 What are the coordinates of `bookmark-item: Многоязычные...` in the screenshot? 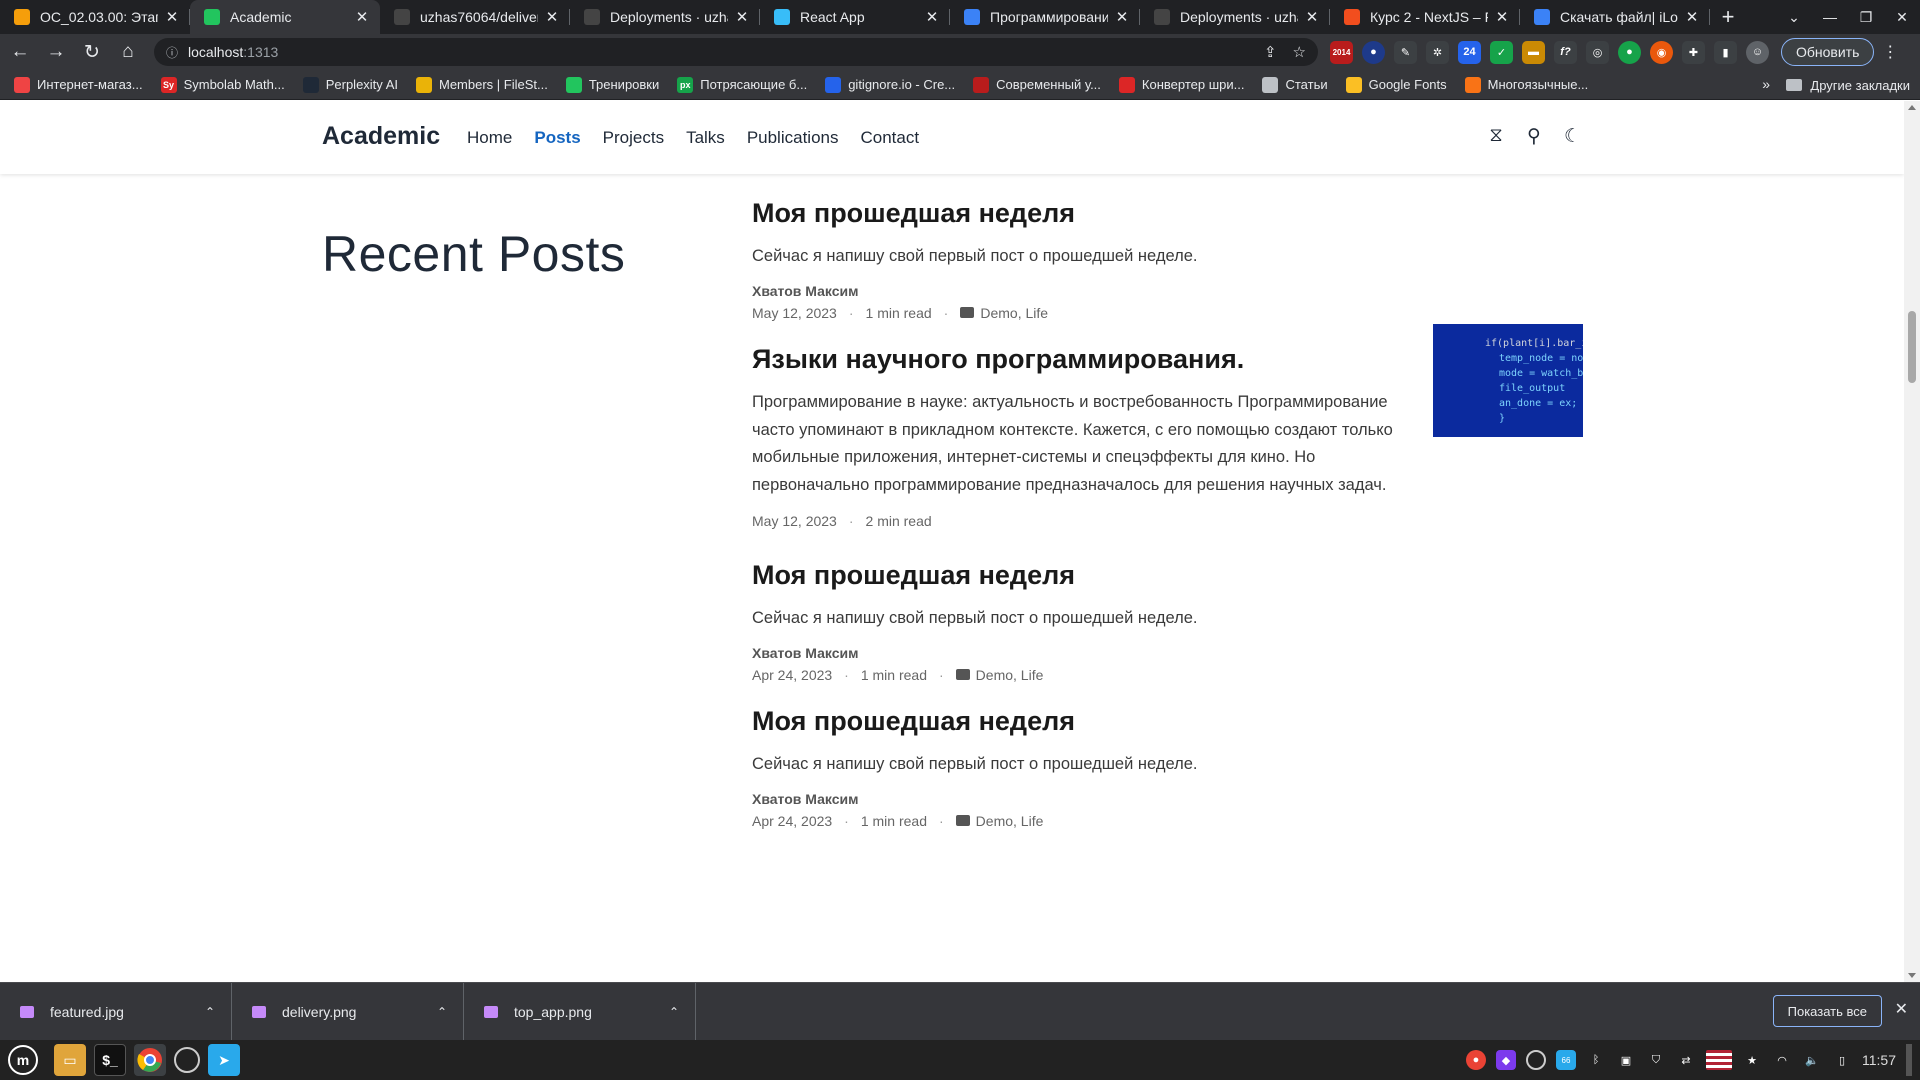 It's located at (1526, 84).